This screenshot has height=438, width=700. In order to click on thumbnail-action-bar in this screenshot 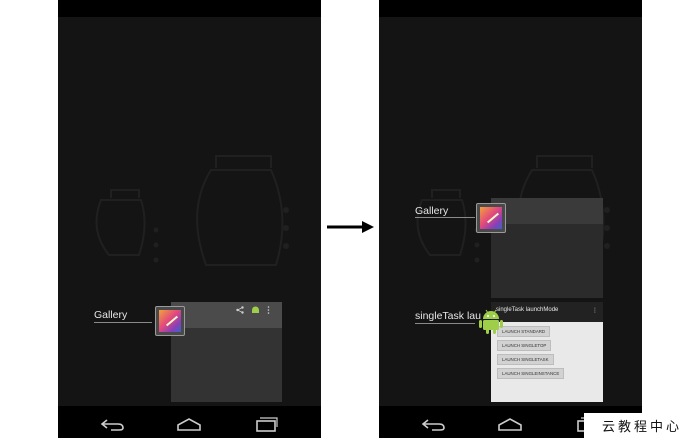, I will do `click(547, 211)`.